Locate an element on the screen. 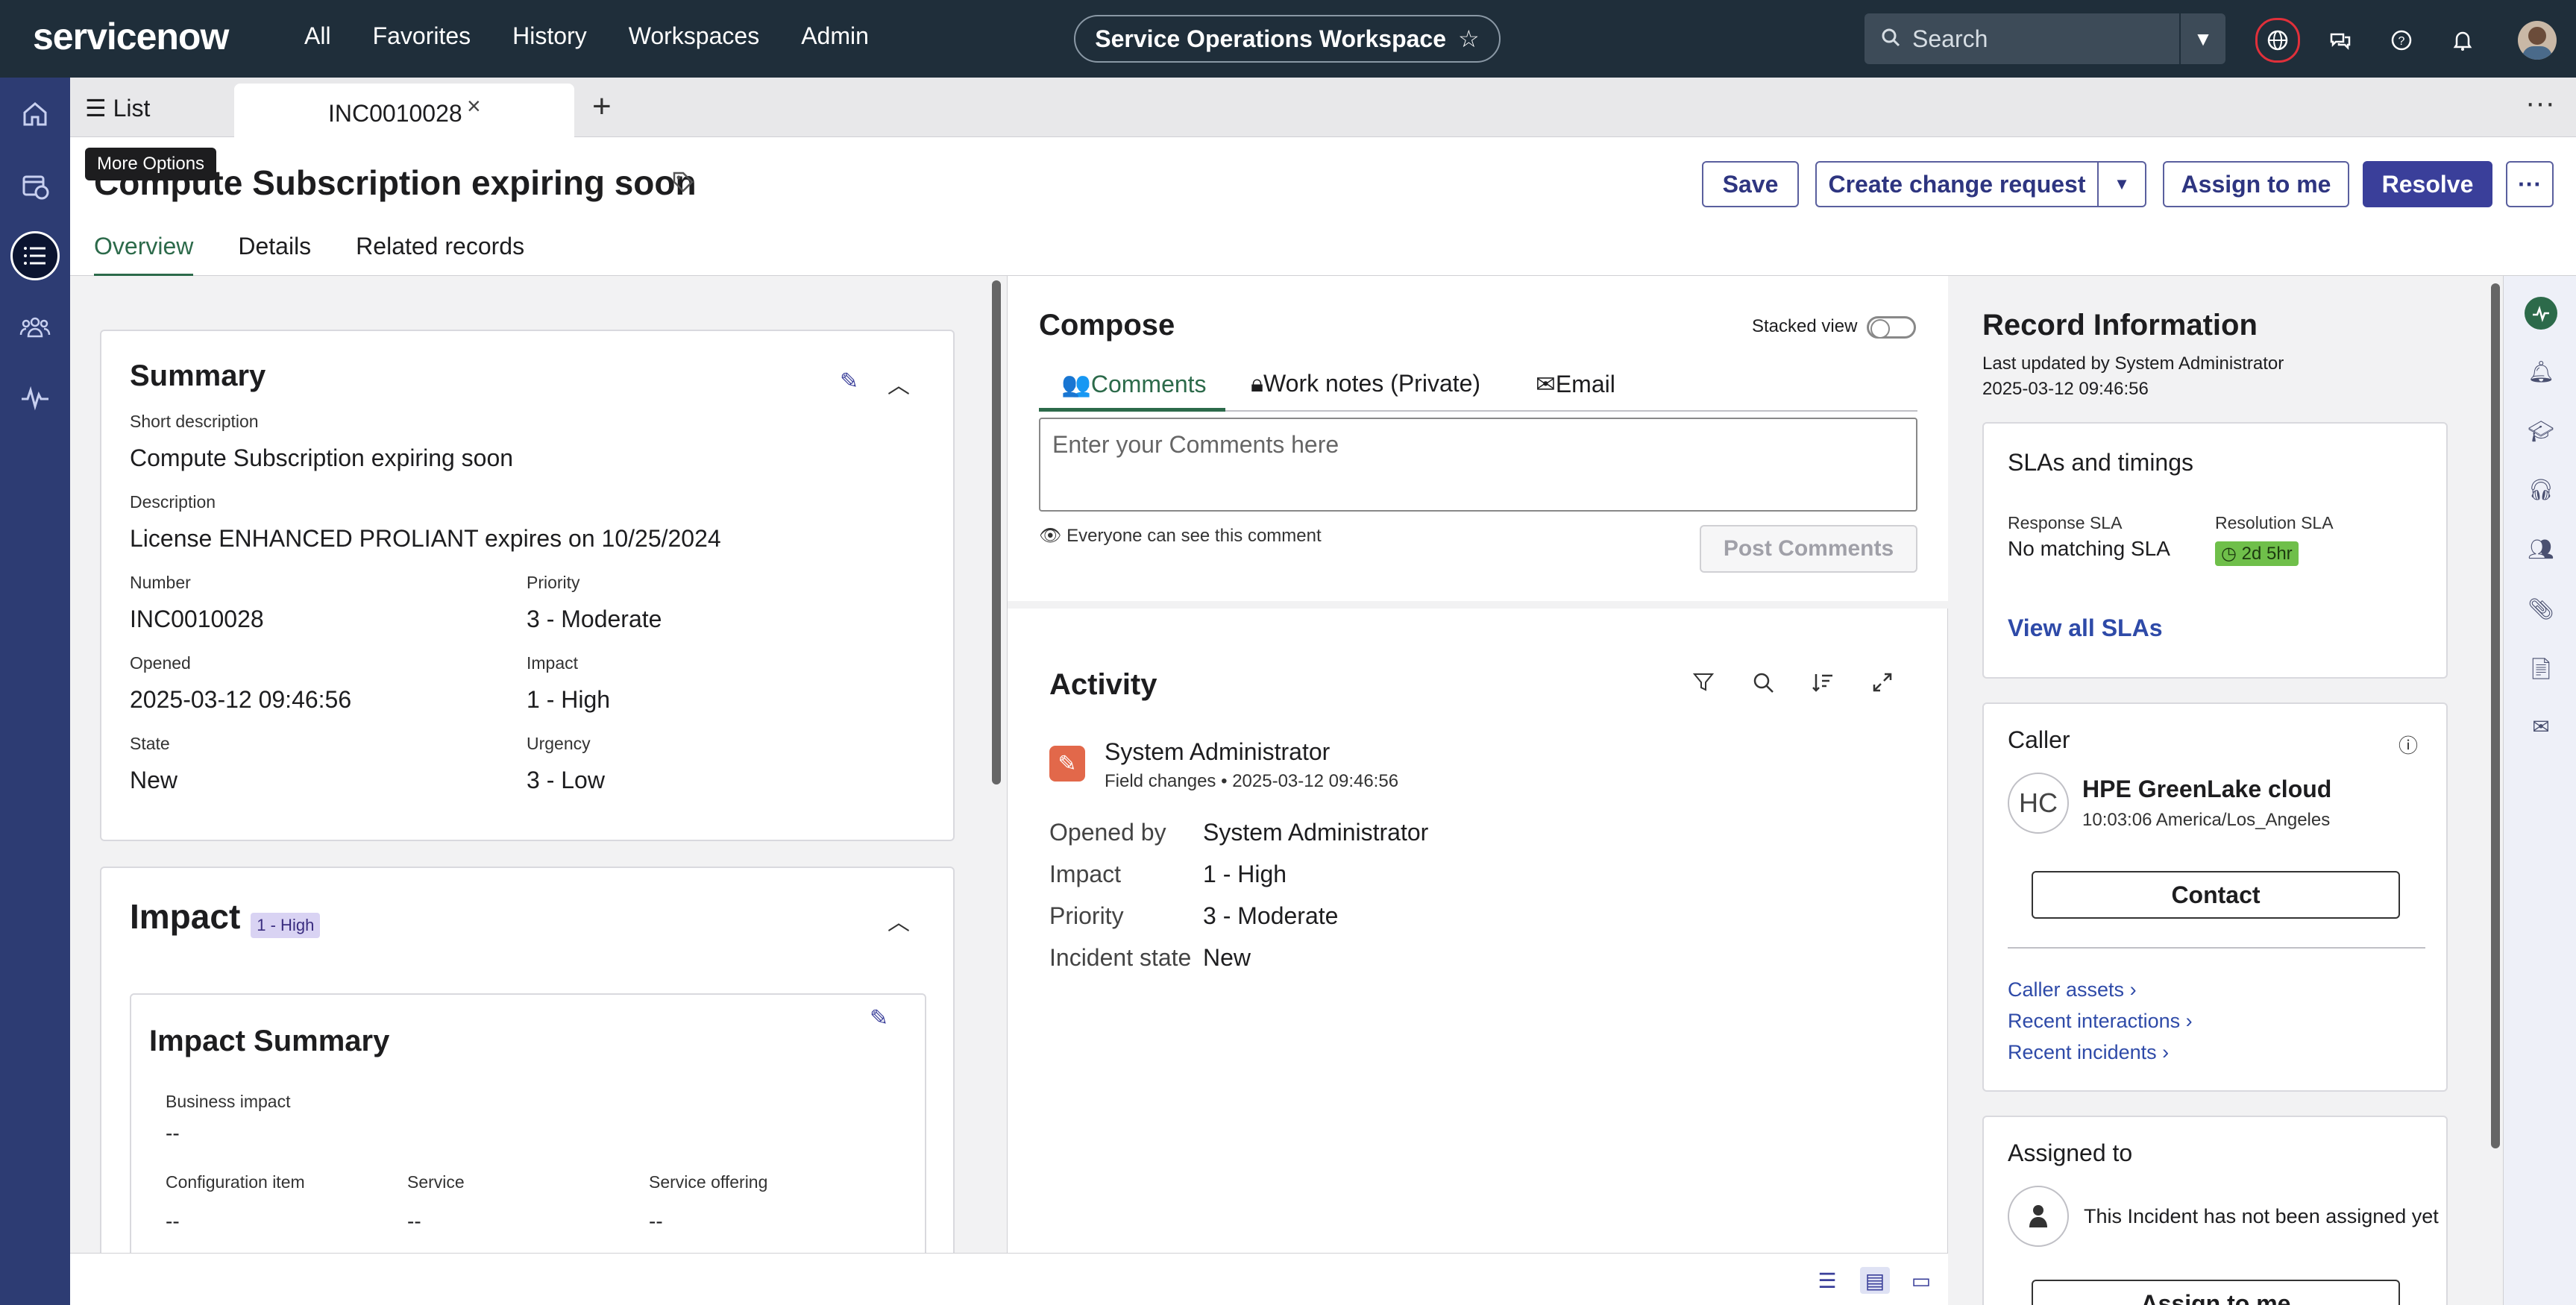 The image size is (2576, 1305). servicenow-logo: servicenow is located at coordinates (131, 36).